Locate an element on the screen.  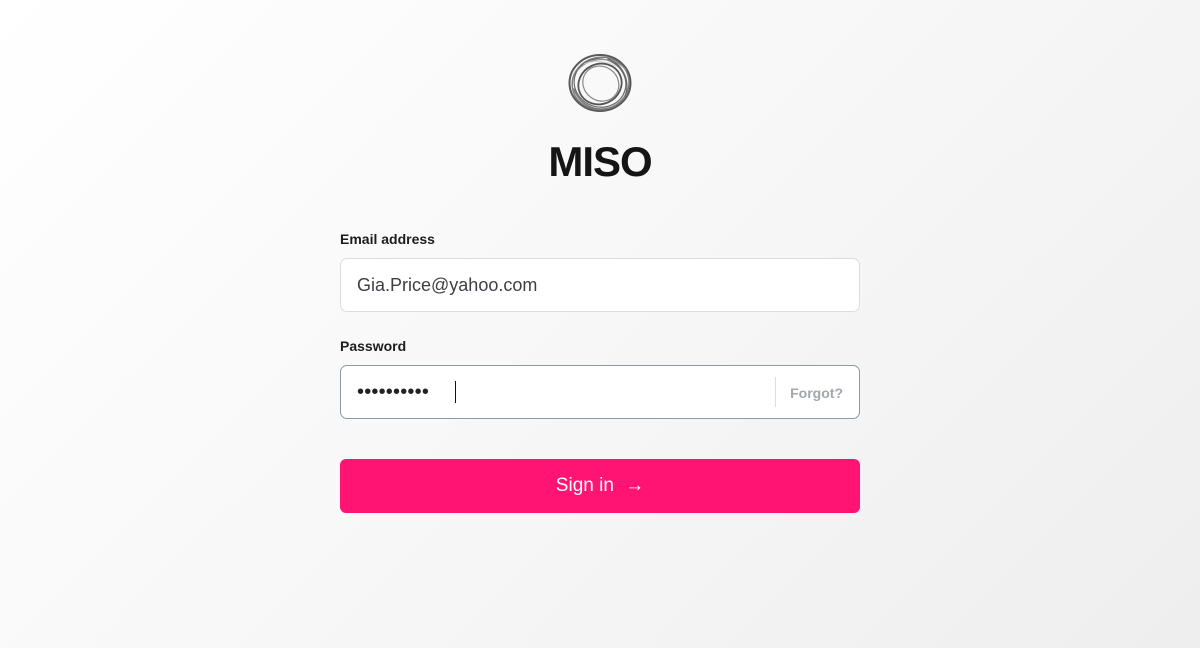
miso-logo is located at coordinates (600, 83).